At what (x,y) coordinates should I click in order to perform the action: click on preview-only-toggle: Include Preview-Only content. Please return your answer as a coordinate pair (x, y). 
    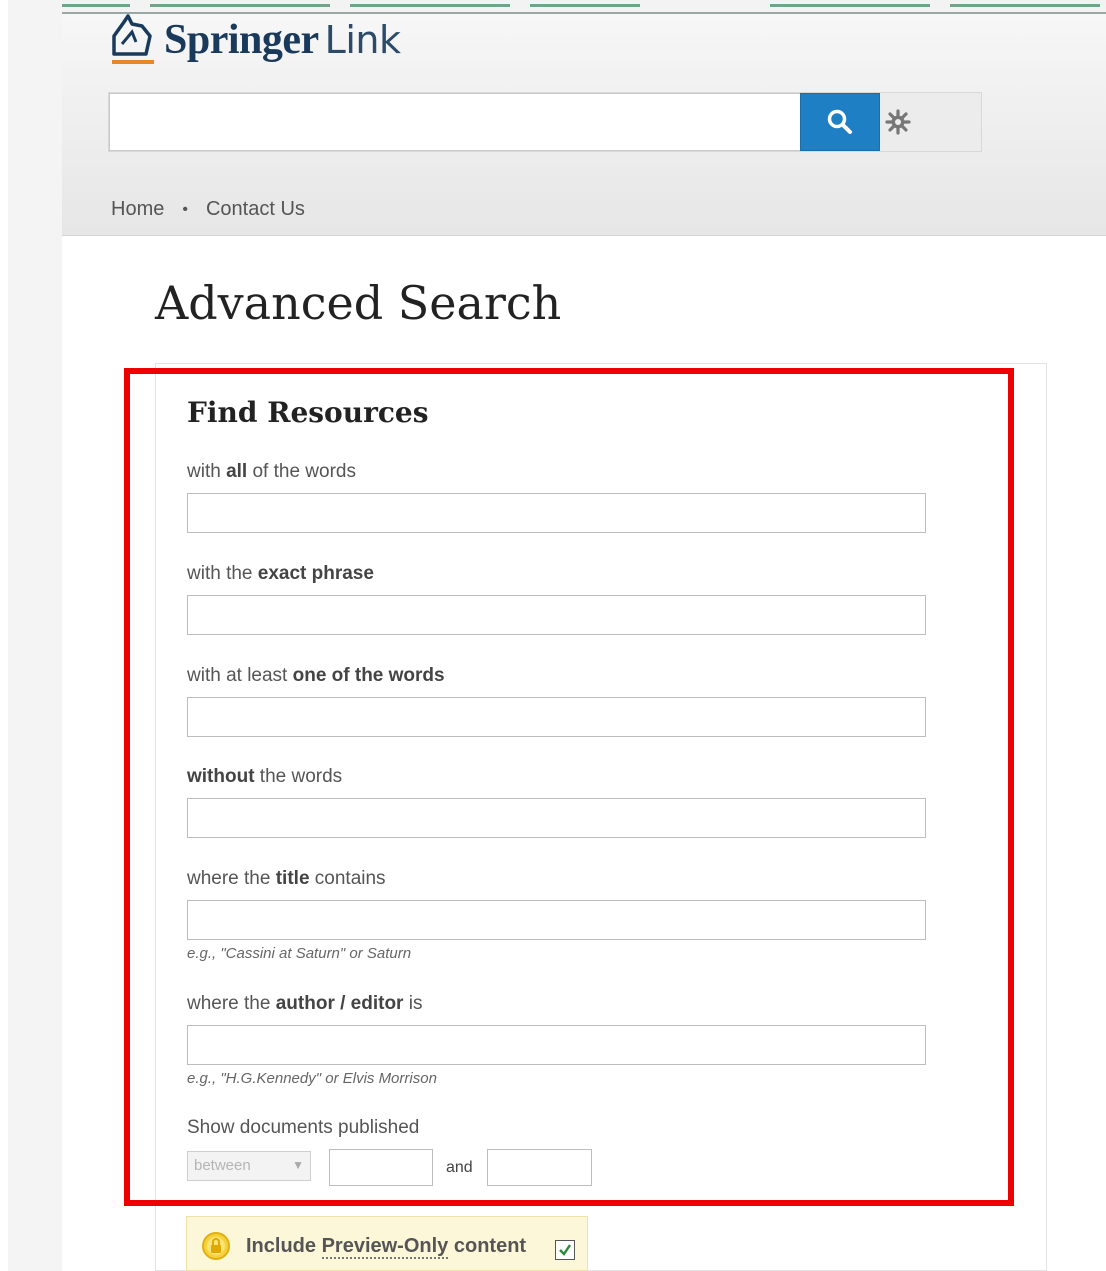
    Looking at the image, I should click on (387, 1243).